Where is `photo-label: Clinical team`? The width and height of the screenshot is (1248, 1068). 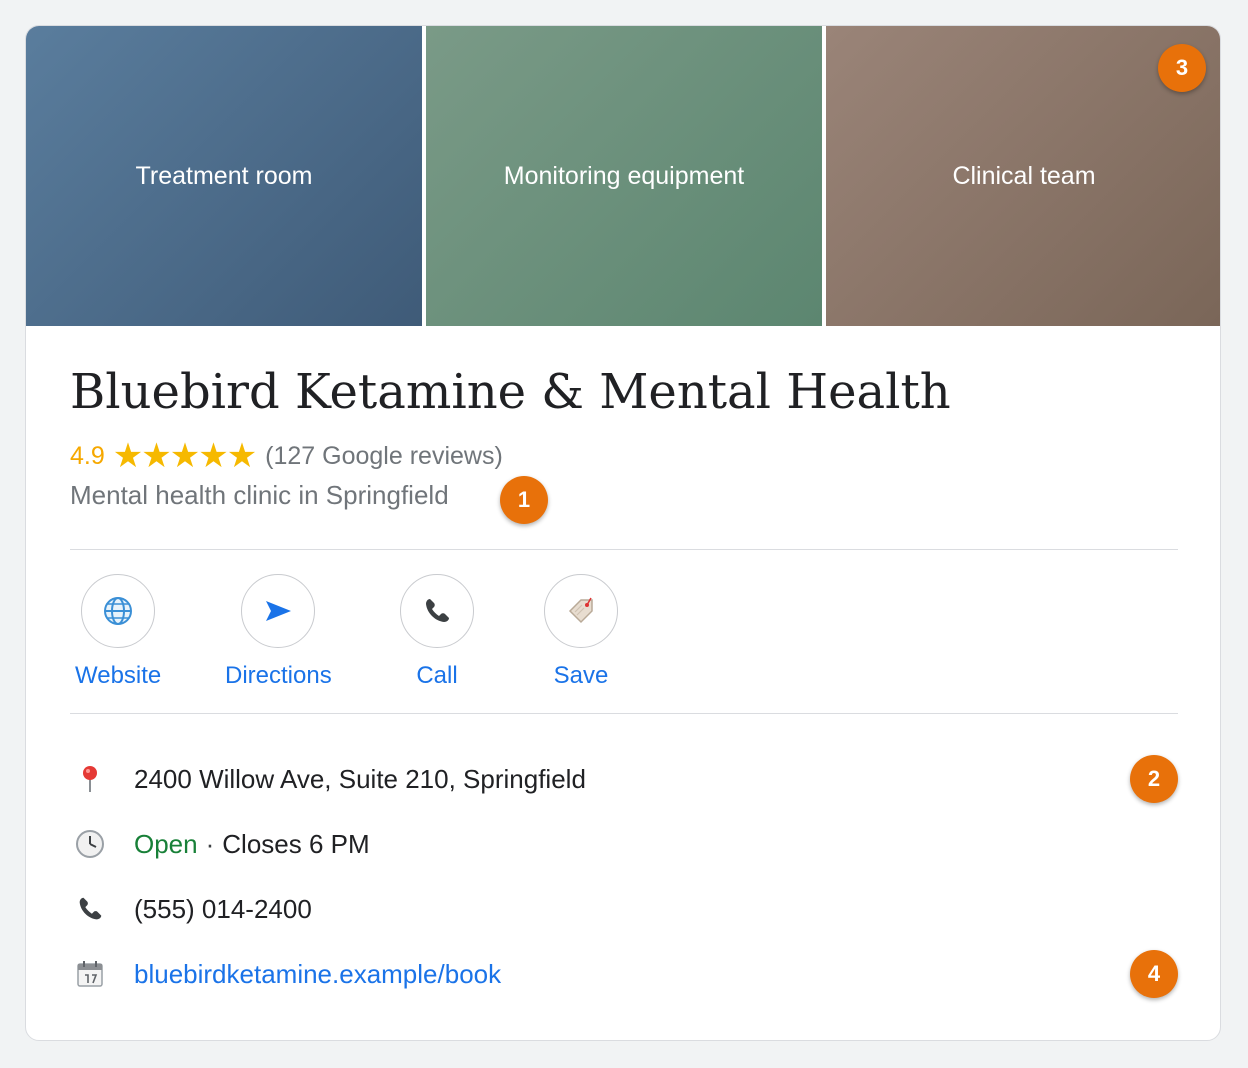 photo-label: Clinical team is located at coordinates (1024, 175).